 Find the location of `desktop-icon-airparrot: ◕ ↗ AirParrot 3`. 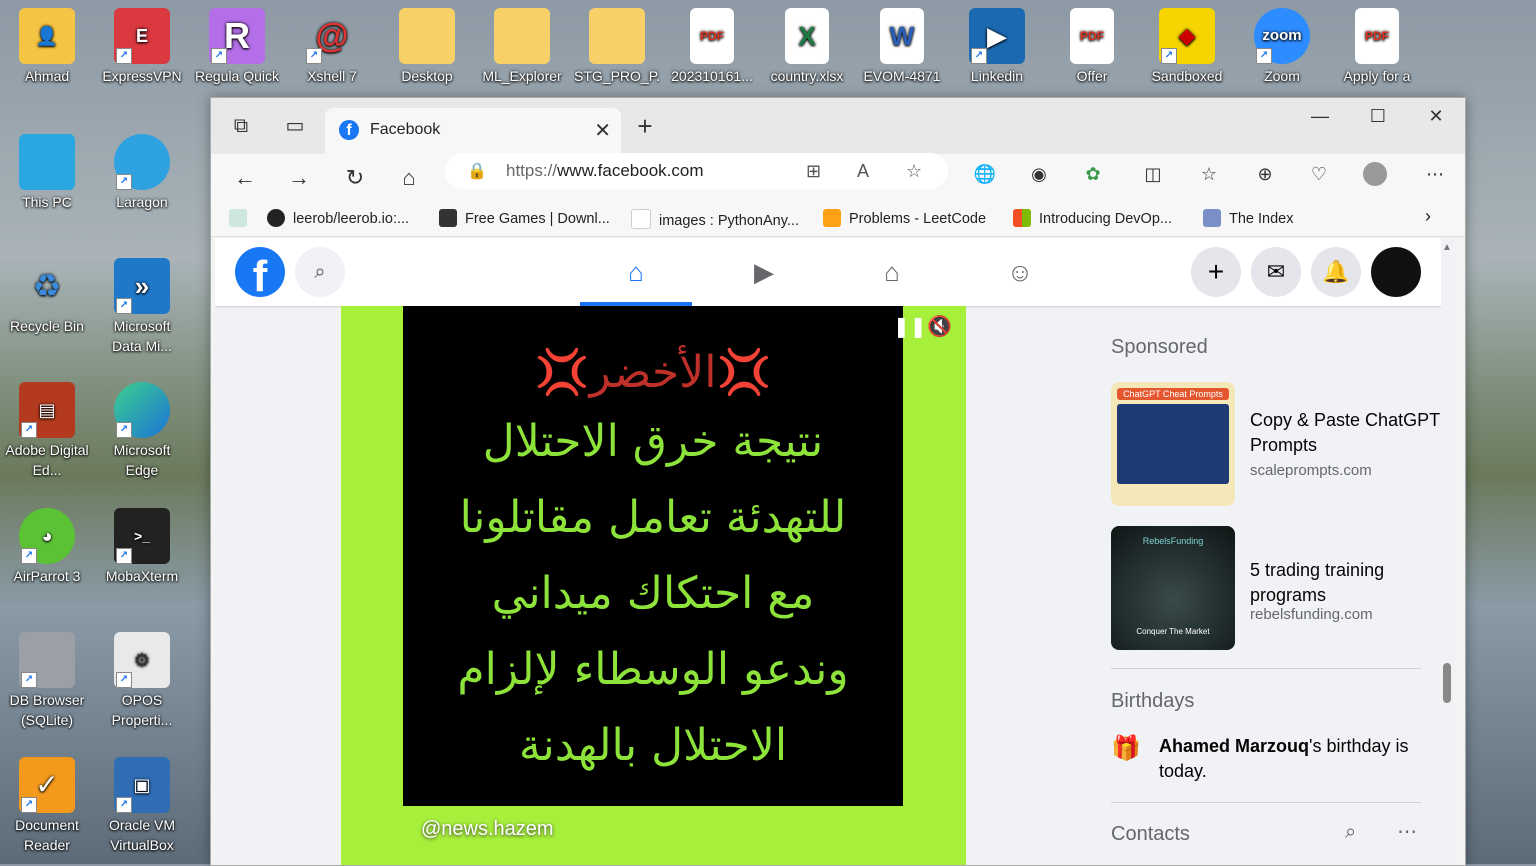

desktop-icon-airparrot: ◕ ↗ AirParrot 3 is located at coordinates (47, 547).